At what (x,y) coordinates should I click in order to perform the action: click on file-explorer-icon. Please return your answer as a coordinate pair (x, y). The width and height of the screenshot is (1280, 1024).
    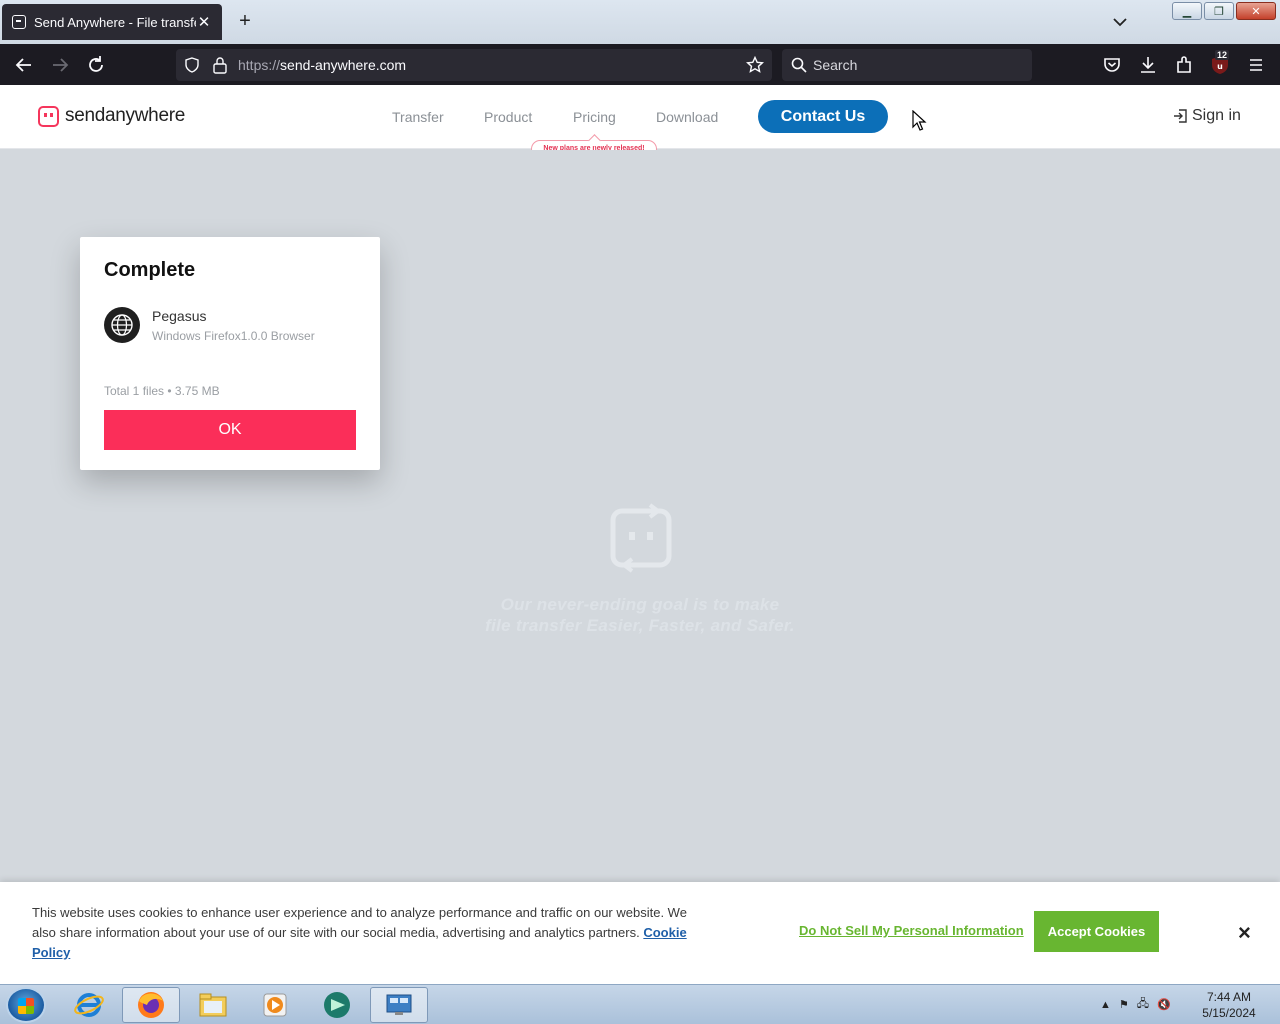
    Looking at the image, I should click on (213, 1005).